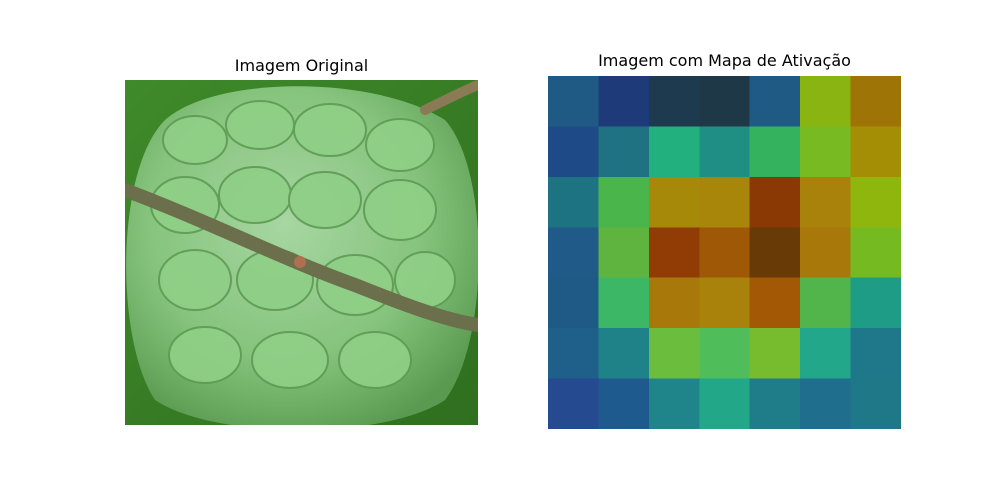  I want to click on branch-node, so click(300, 262).